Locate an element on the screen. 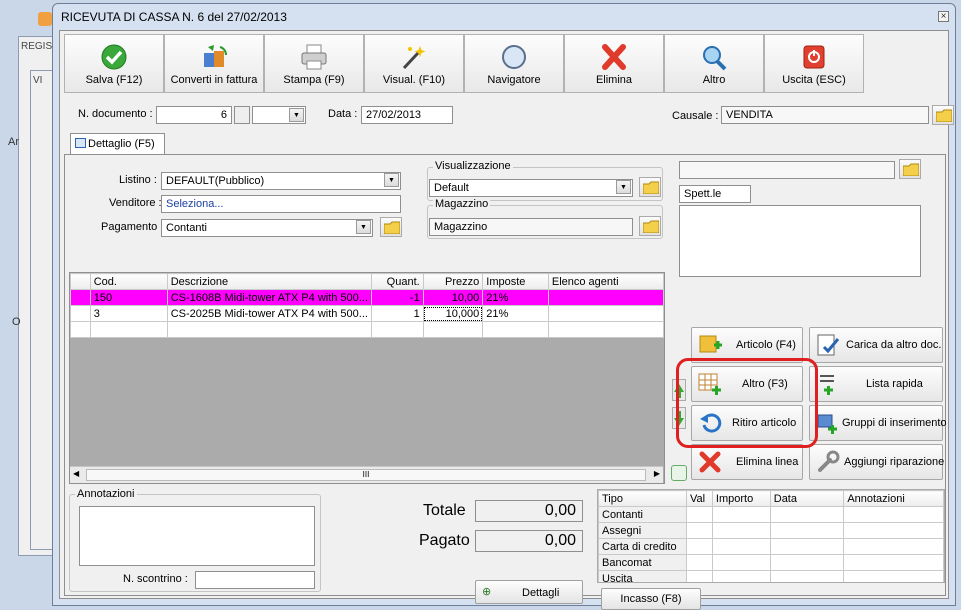 This screenshot has height=610, width=961. cell-qty: 1 is located at coordinates (397, 313).